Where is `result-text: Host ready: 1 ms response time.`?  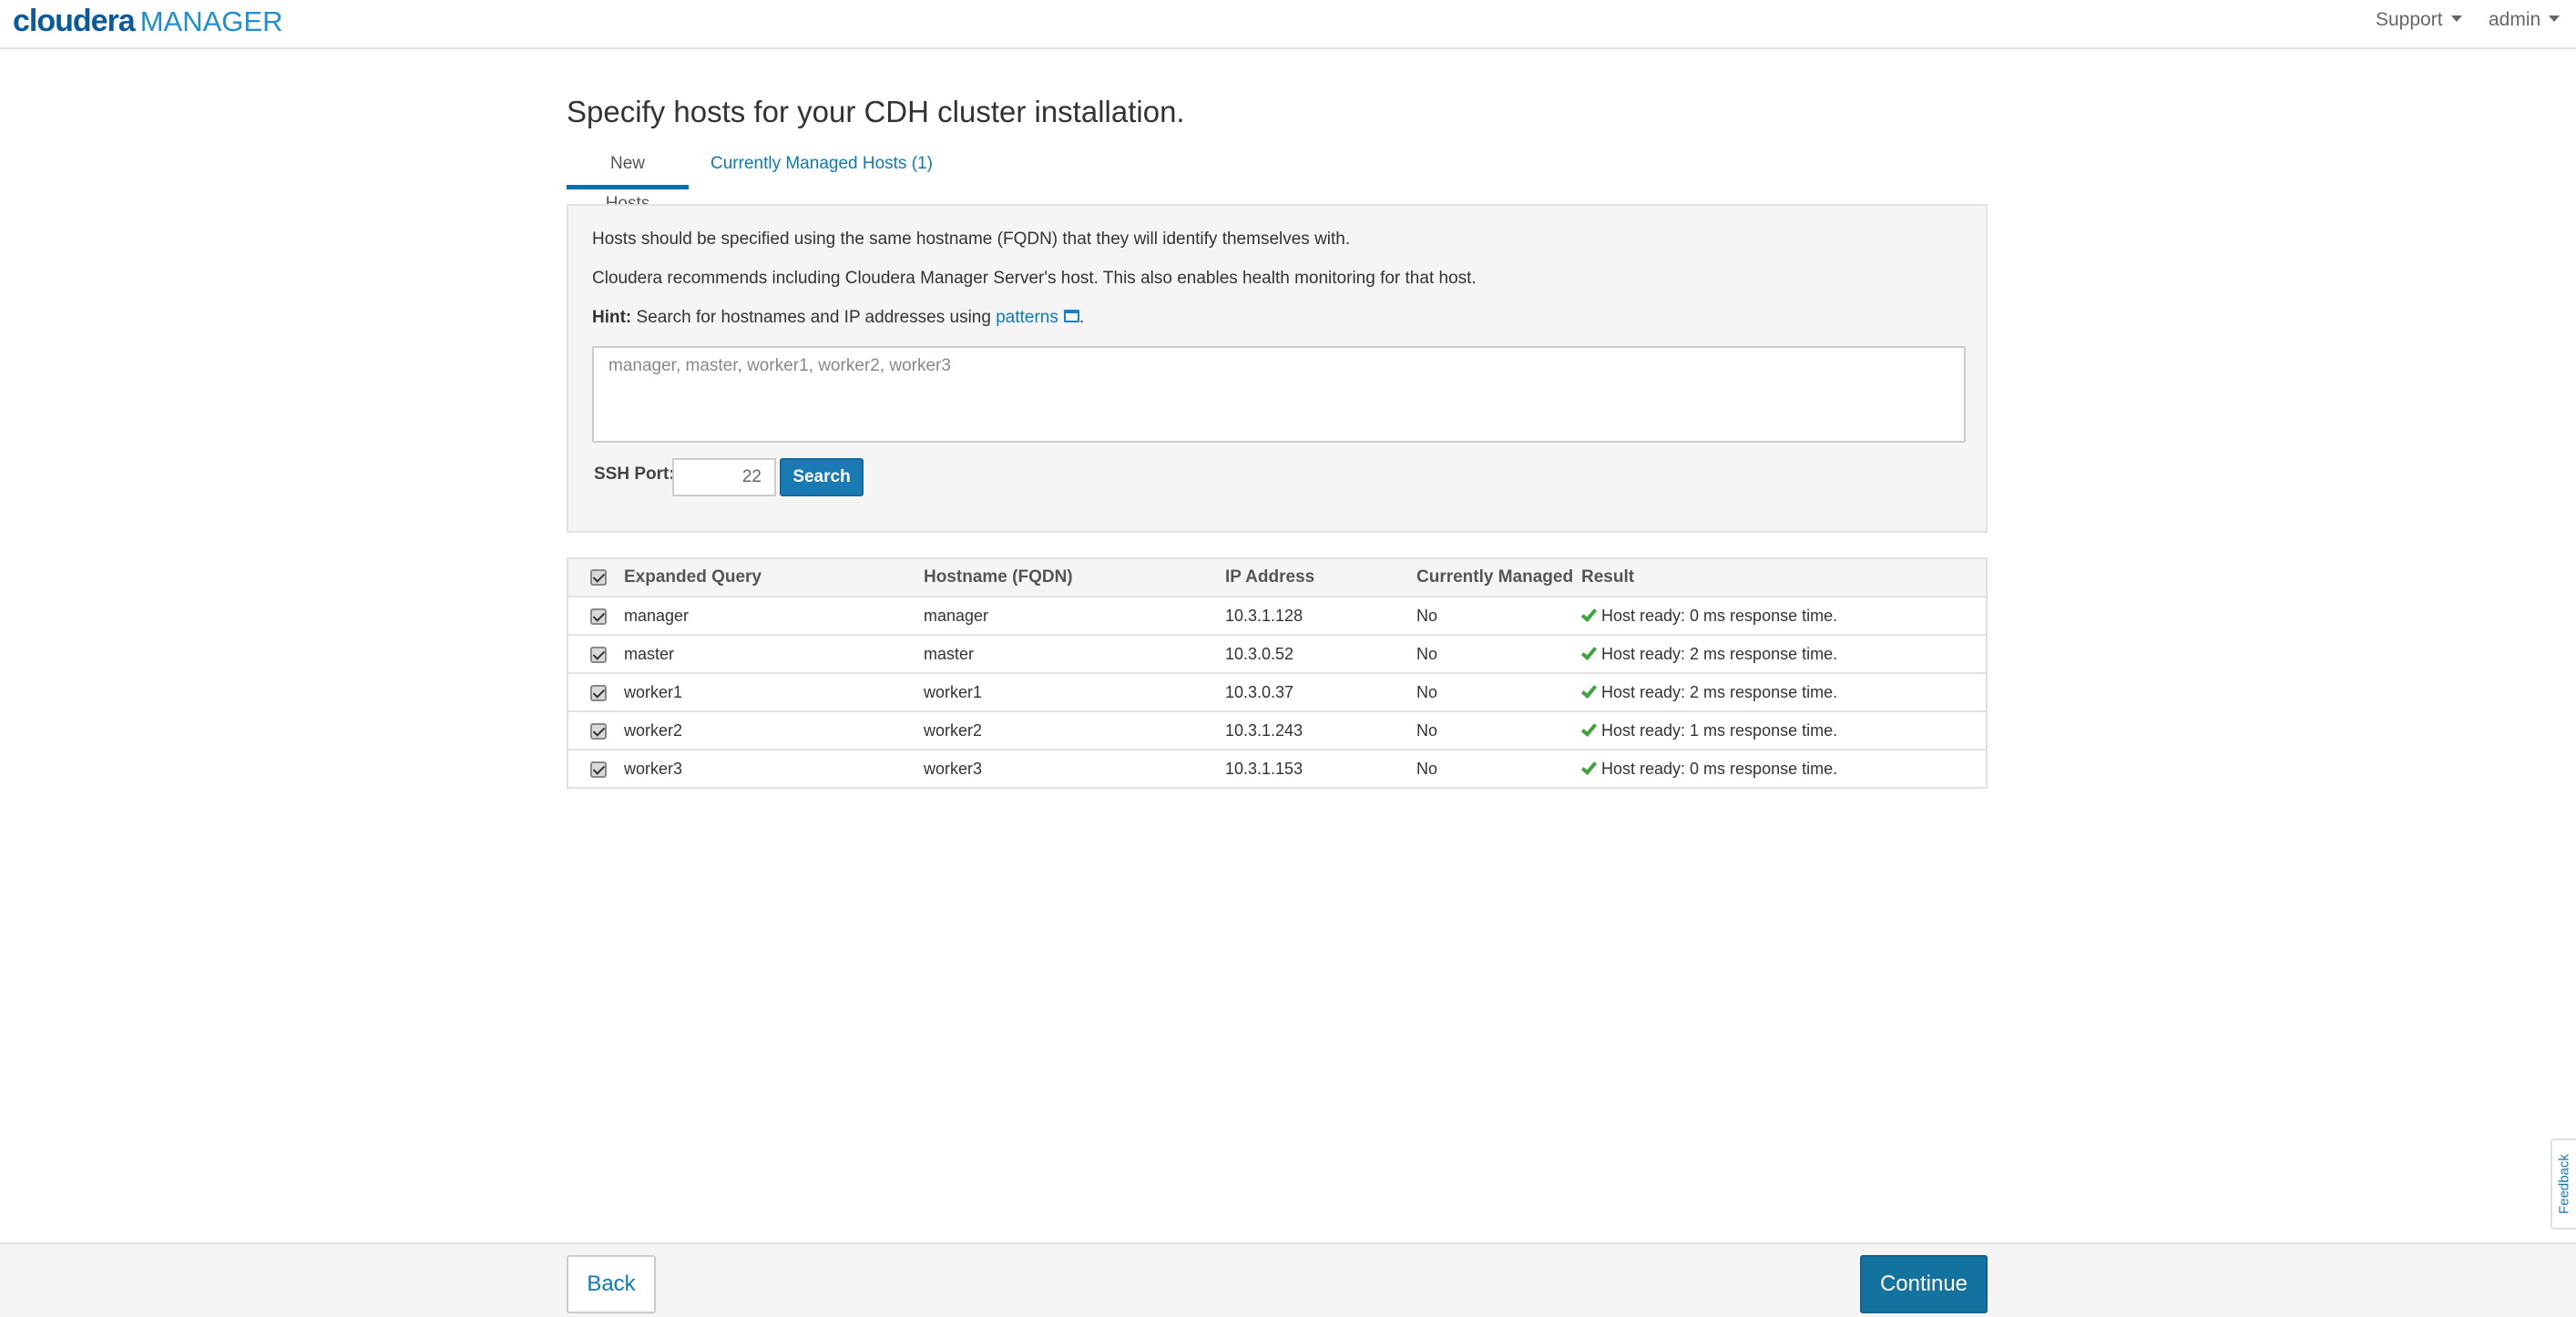 result-text: Host ready: 1 ms response time. is located at coordinates (1719, 730).